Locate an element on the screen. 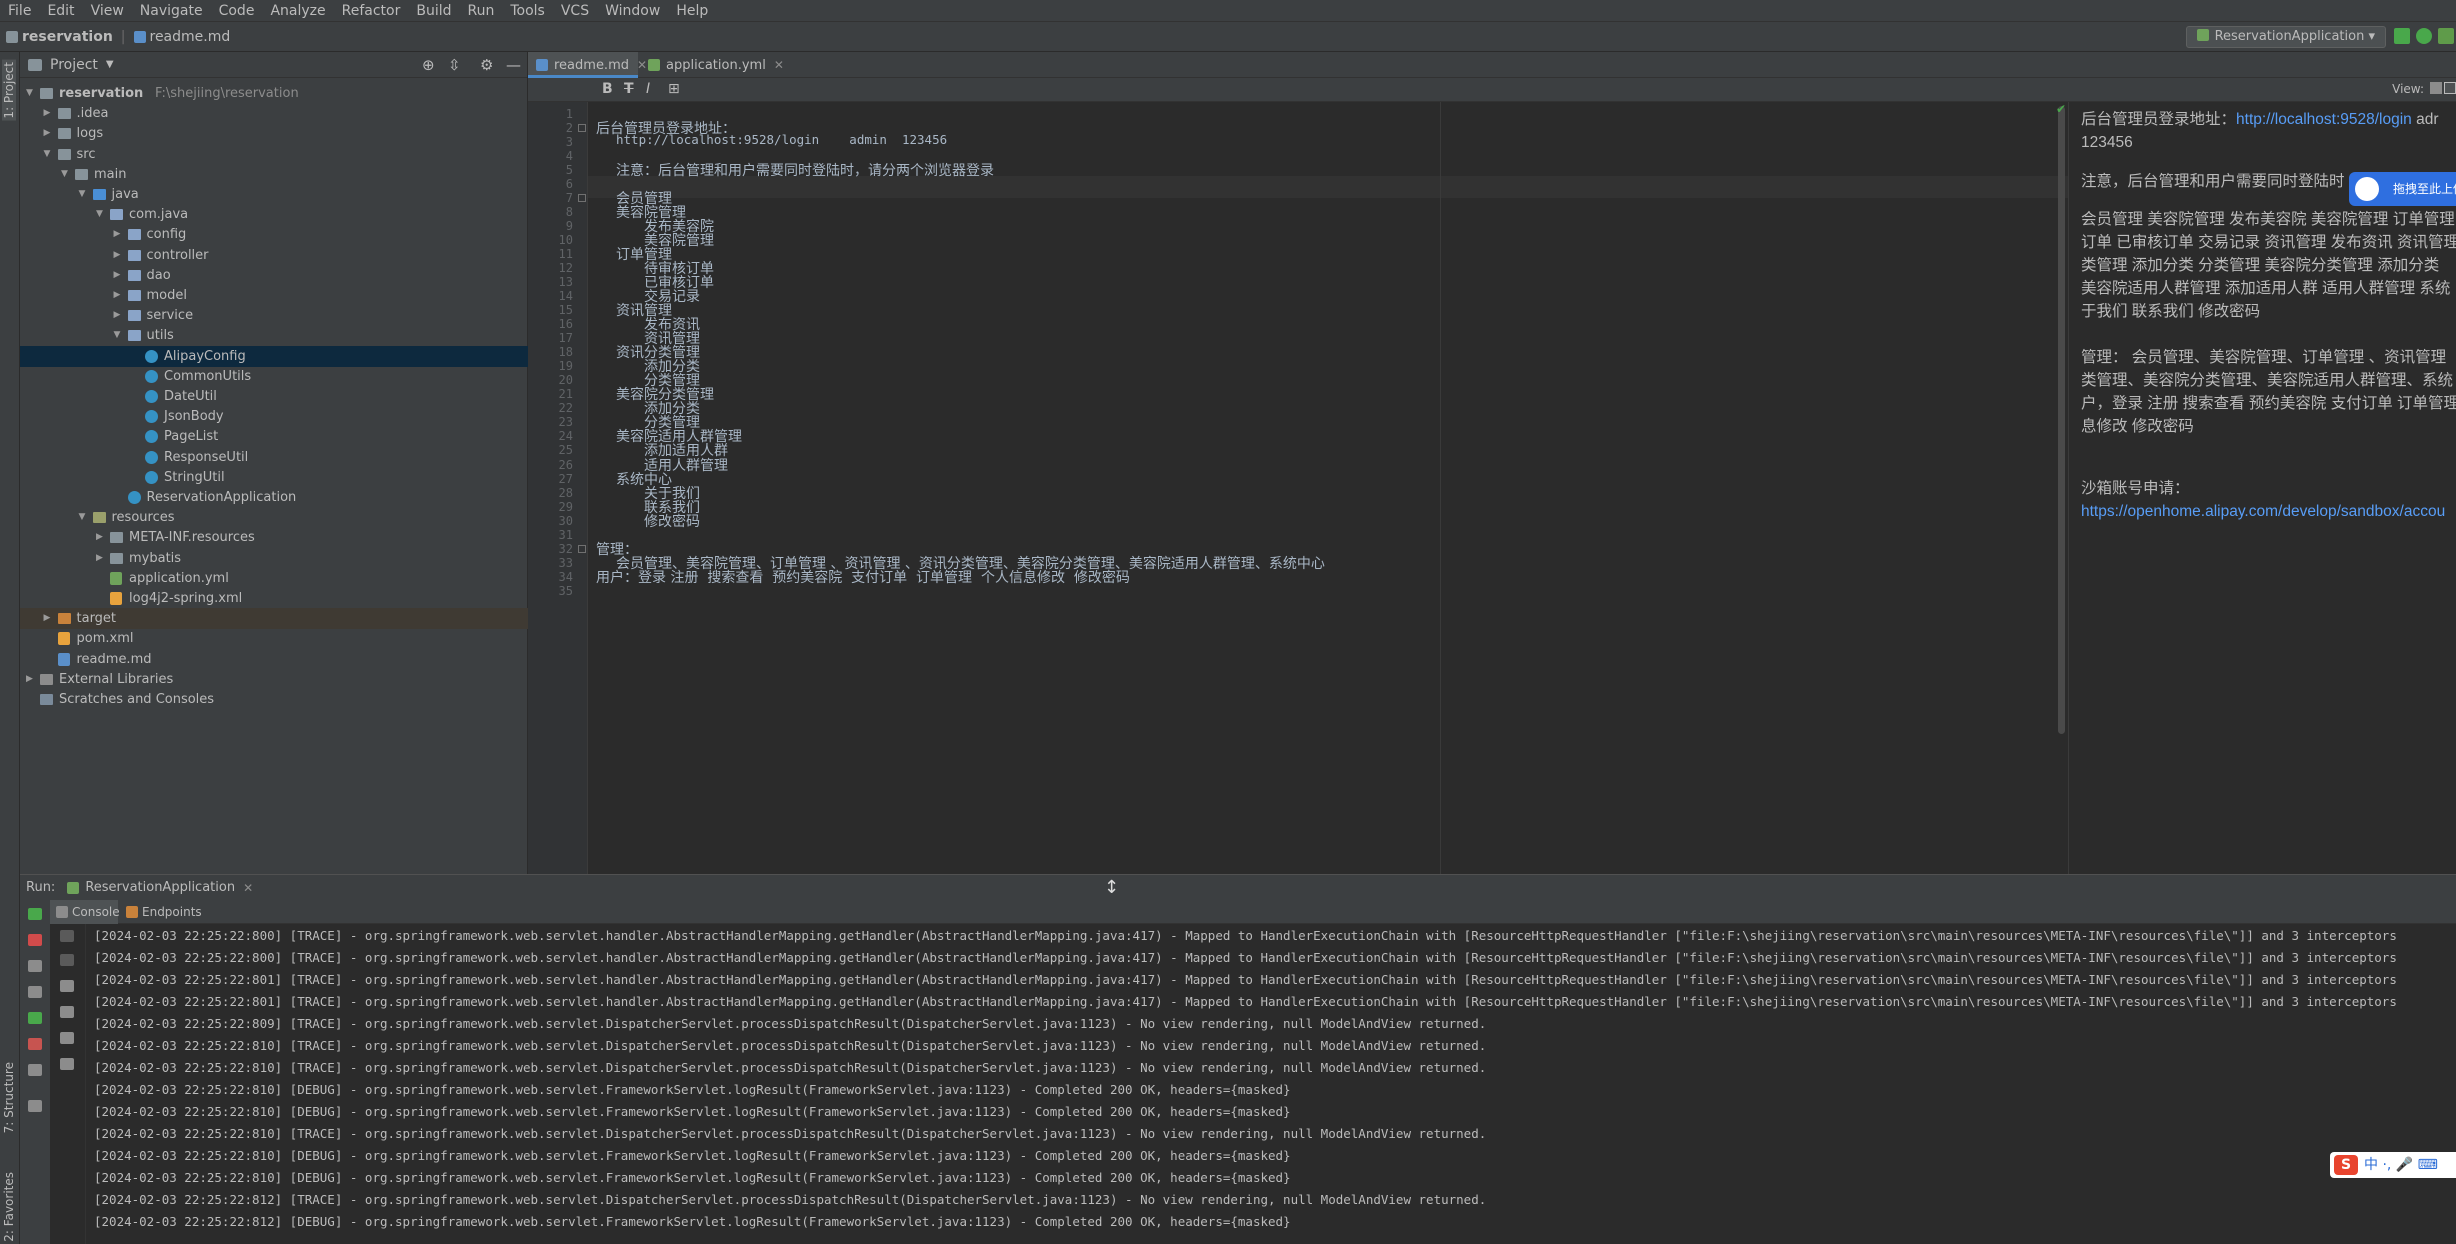 Image resolution: width=2456 pixels, height=1244 pixels. editor-scrollbar is located at coordinates (2061, 420).